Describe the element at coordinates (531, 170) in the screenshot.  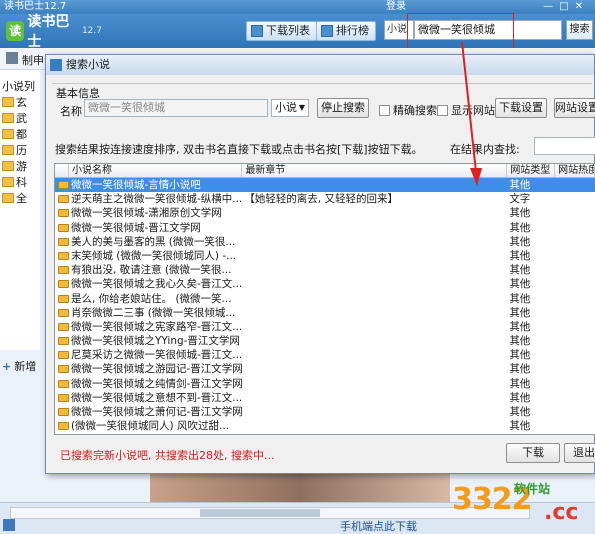
I see `column-header-type: 网站类型` at that location.